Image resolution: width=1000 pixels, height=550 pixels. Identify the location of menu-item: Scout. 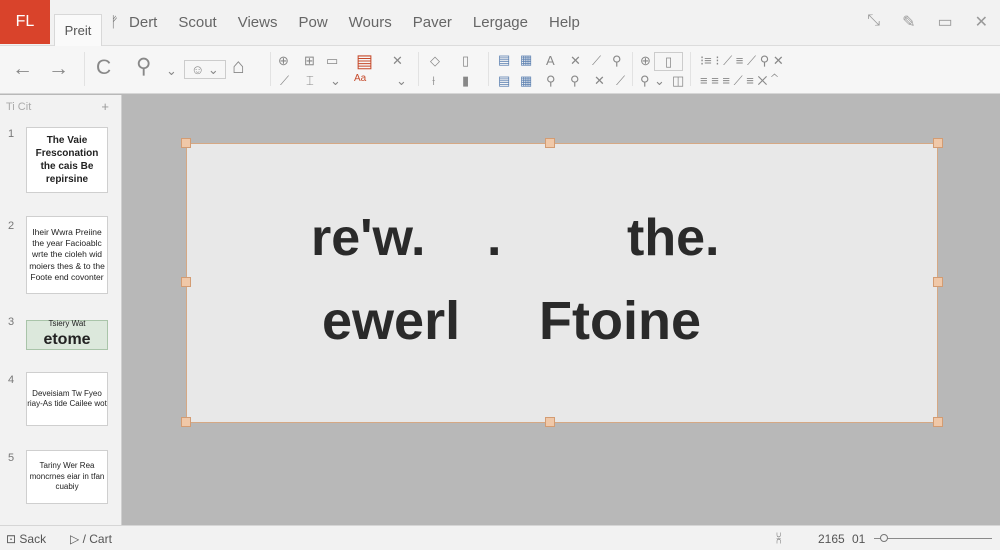
(197, 22).